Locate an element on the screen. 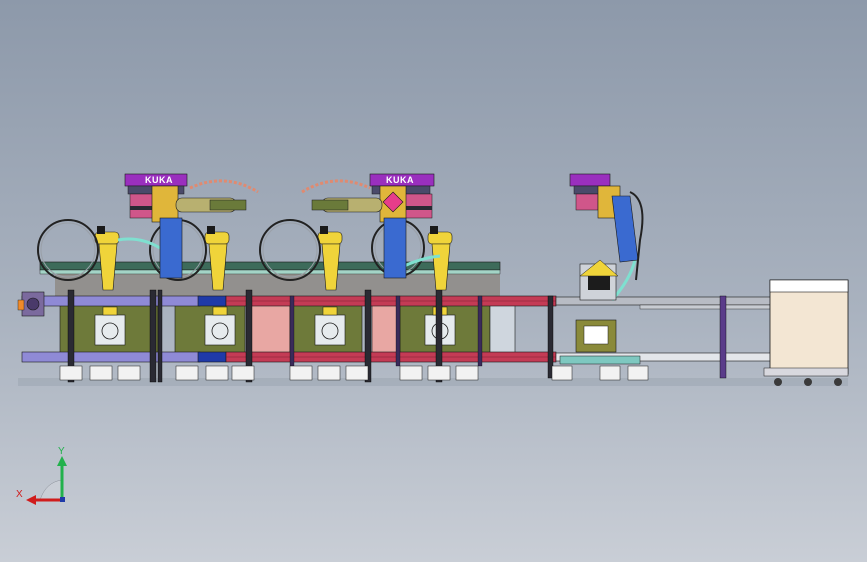  handling-robot is located at coordinates (606, 237).